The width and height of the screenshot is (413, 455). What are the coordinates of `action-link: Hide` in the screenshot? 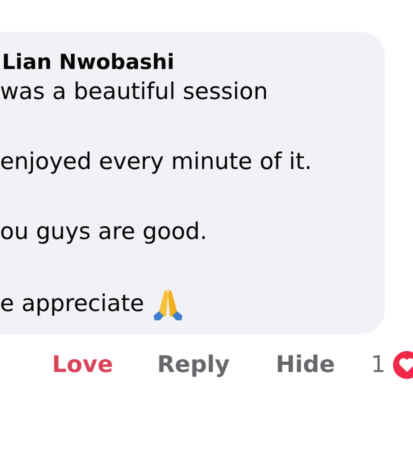 It's located at (305, 365).